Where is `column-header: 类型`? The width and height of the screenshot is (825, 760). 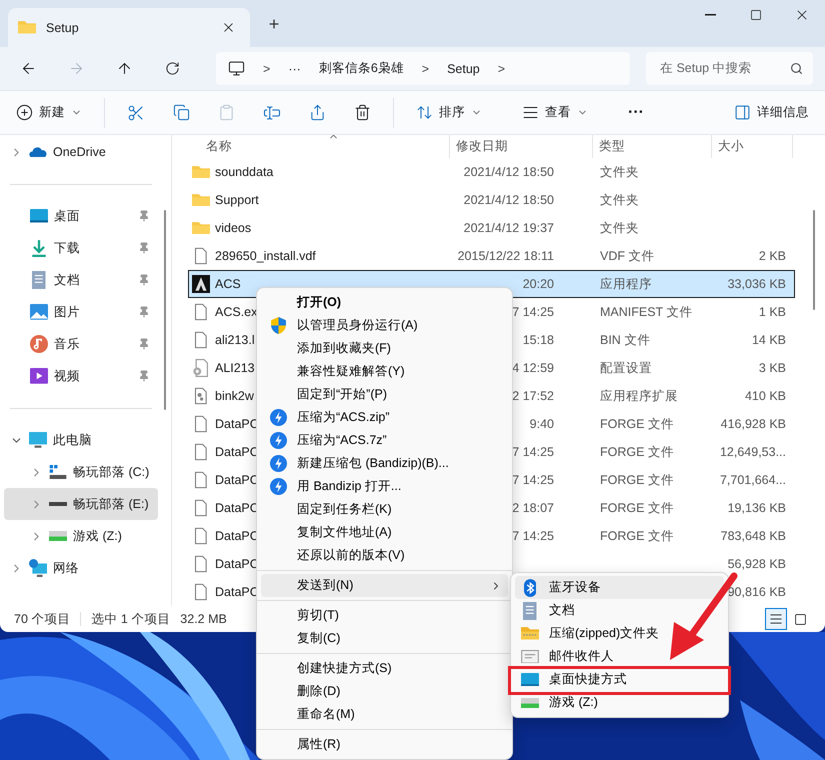
column-header: 类型 is located at coordinates (612, 146).